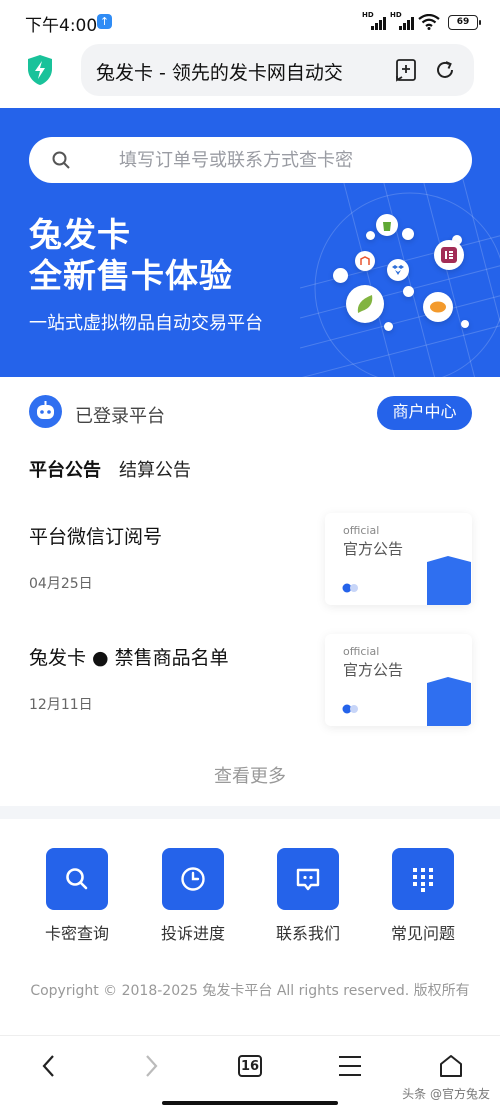 This screenshot has width=500, height=1111. I want to click on status-time: 下午4:00, so click(61, 26).